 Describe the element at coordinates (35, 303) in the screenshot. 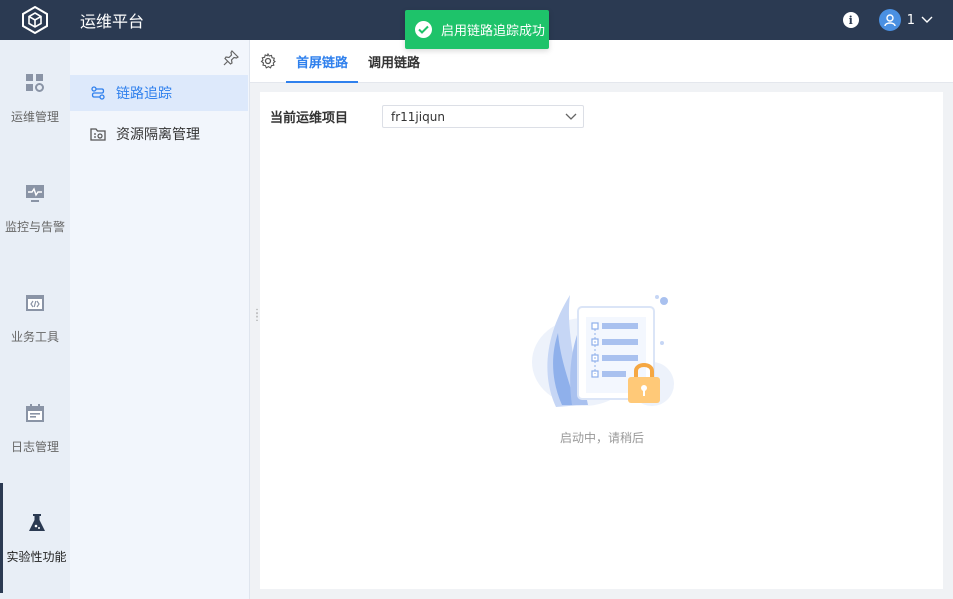

I see `code-window-icon` at that location.